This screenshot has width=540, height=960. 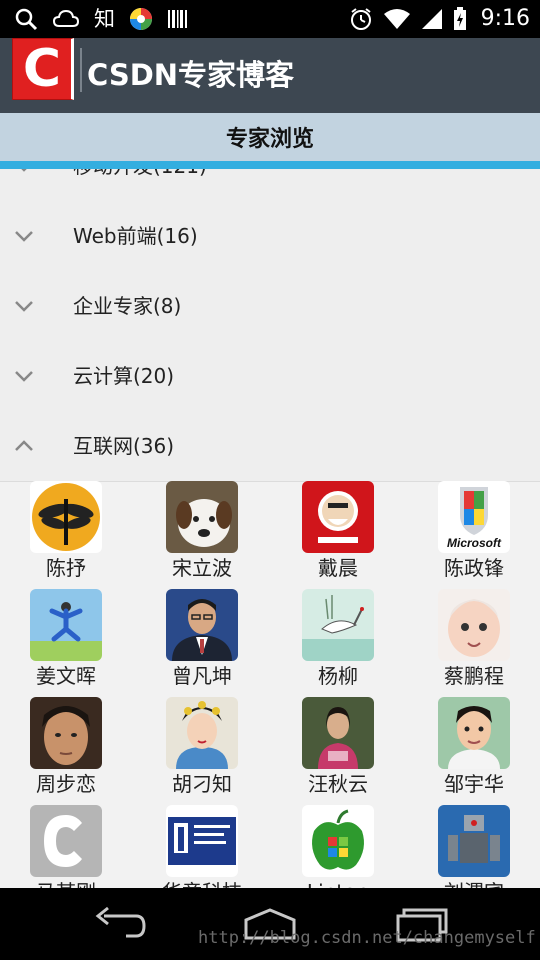 What do you see at coordinates (140, 185) in the screenshot?
I see `group-label: 移动开发(121)` at bounding box center [140, 185].